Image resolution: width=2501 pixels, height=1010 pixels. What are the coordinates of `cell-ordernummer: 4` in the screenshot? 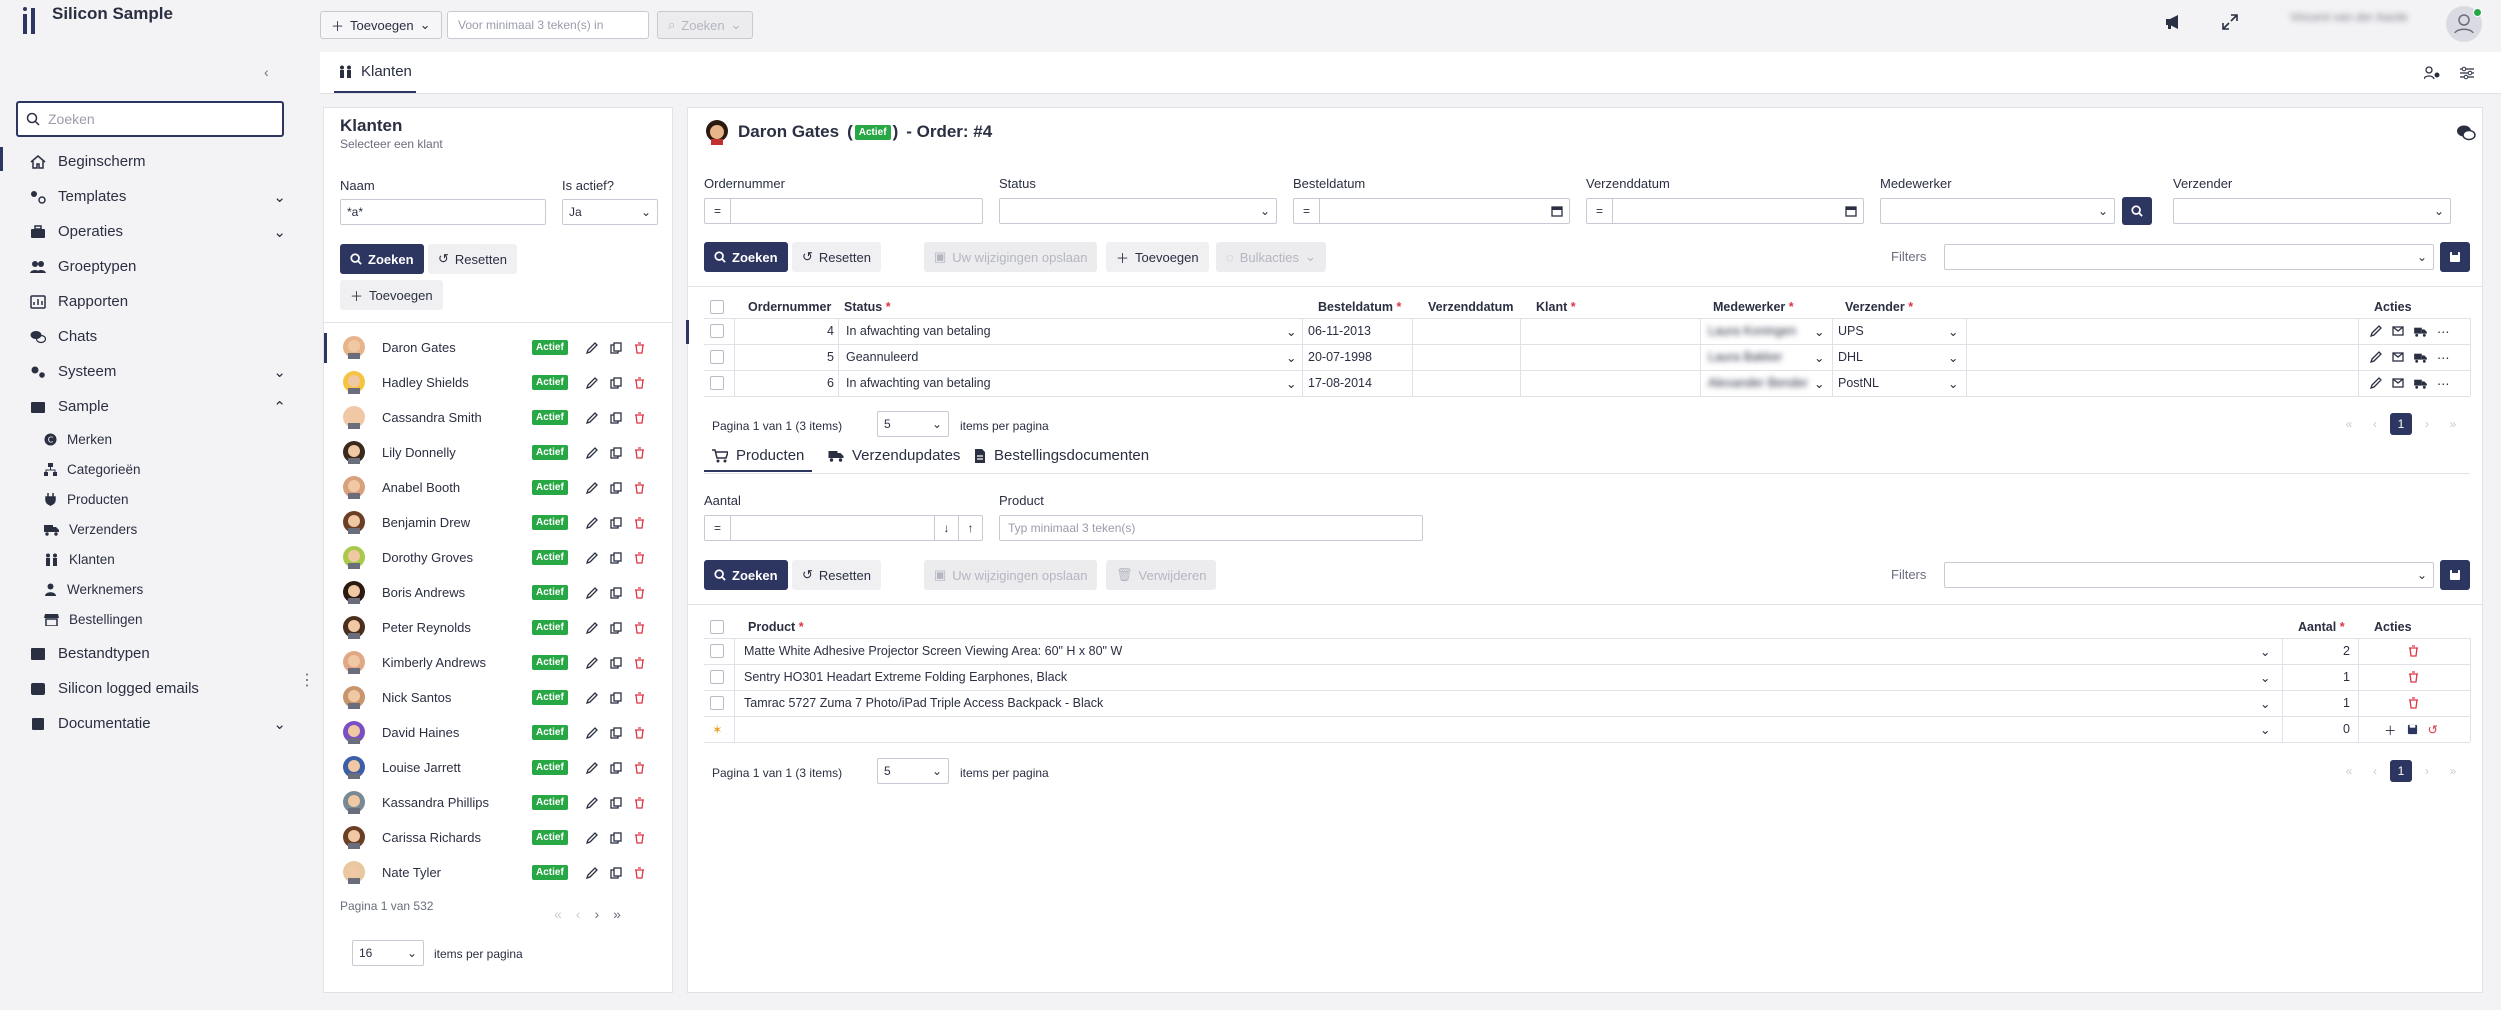 It's located at (786, 331).